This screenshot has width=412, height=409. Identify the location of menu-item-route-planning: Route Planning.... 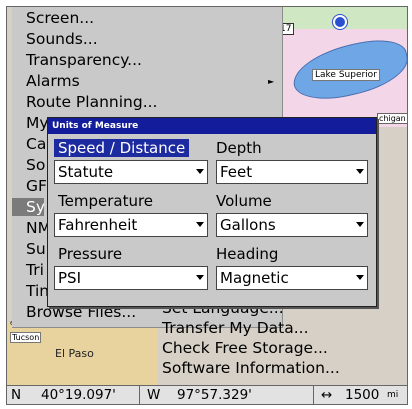
(91, 102).